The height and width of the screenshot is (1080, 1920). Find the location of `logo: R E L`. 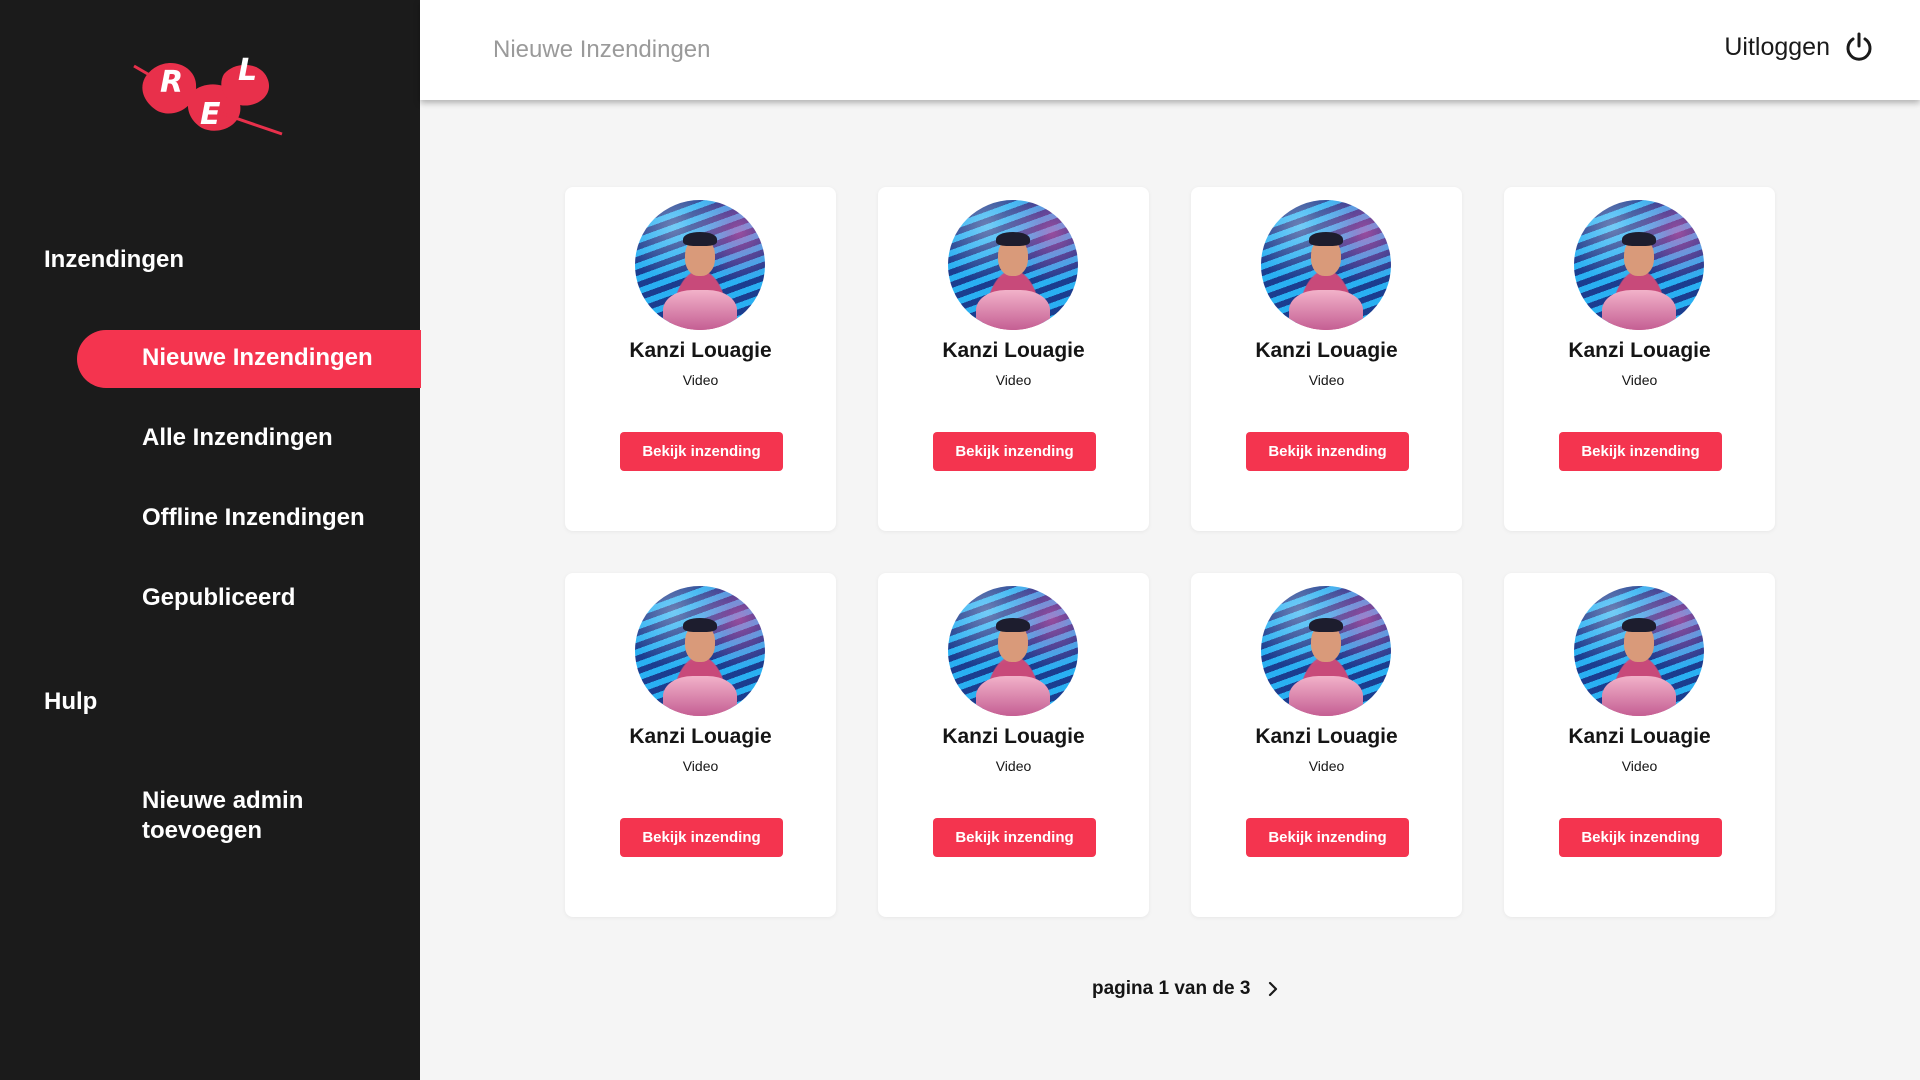

logo: R E L is located at coordinates (208, 92).